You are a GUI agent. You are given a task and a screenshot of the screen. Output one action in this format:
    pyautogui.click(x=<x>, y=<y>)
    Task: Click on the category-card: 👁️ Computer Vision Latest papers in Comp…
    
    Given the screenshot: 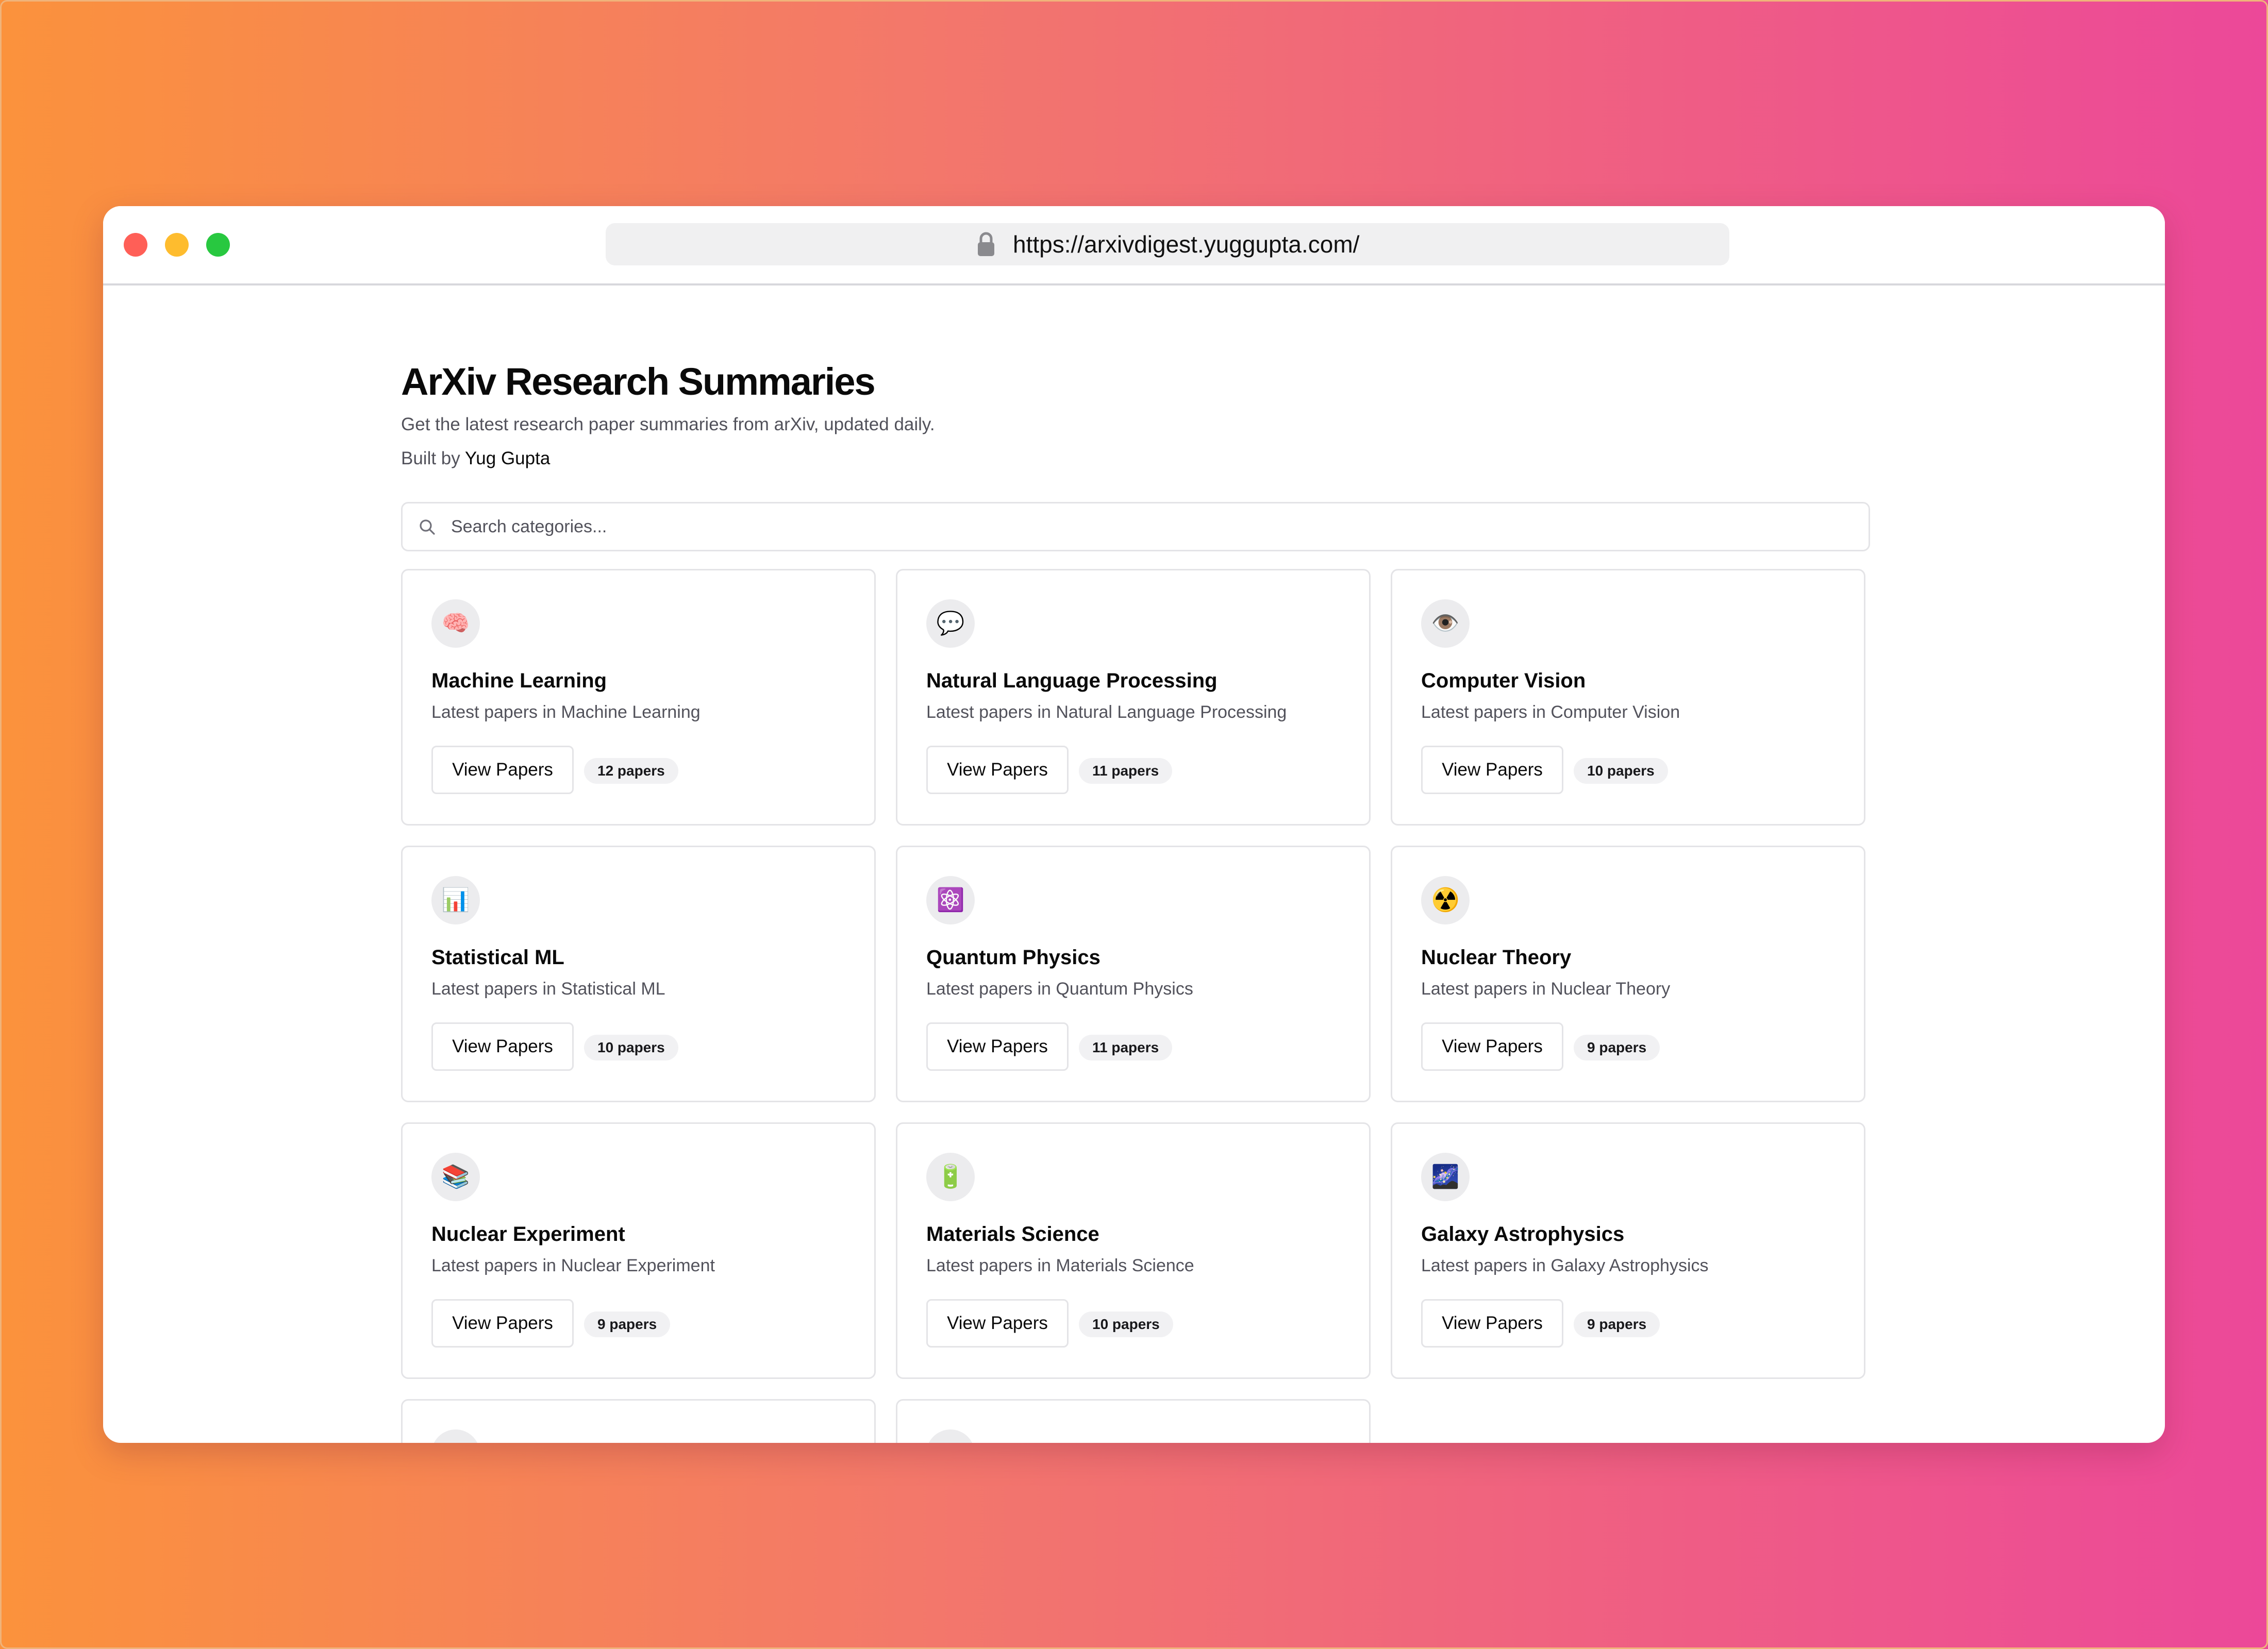 What is the action you would take?
    pyautogui.click(x=1628, y=697)
    